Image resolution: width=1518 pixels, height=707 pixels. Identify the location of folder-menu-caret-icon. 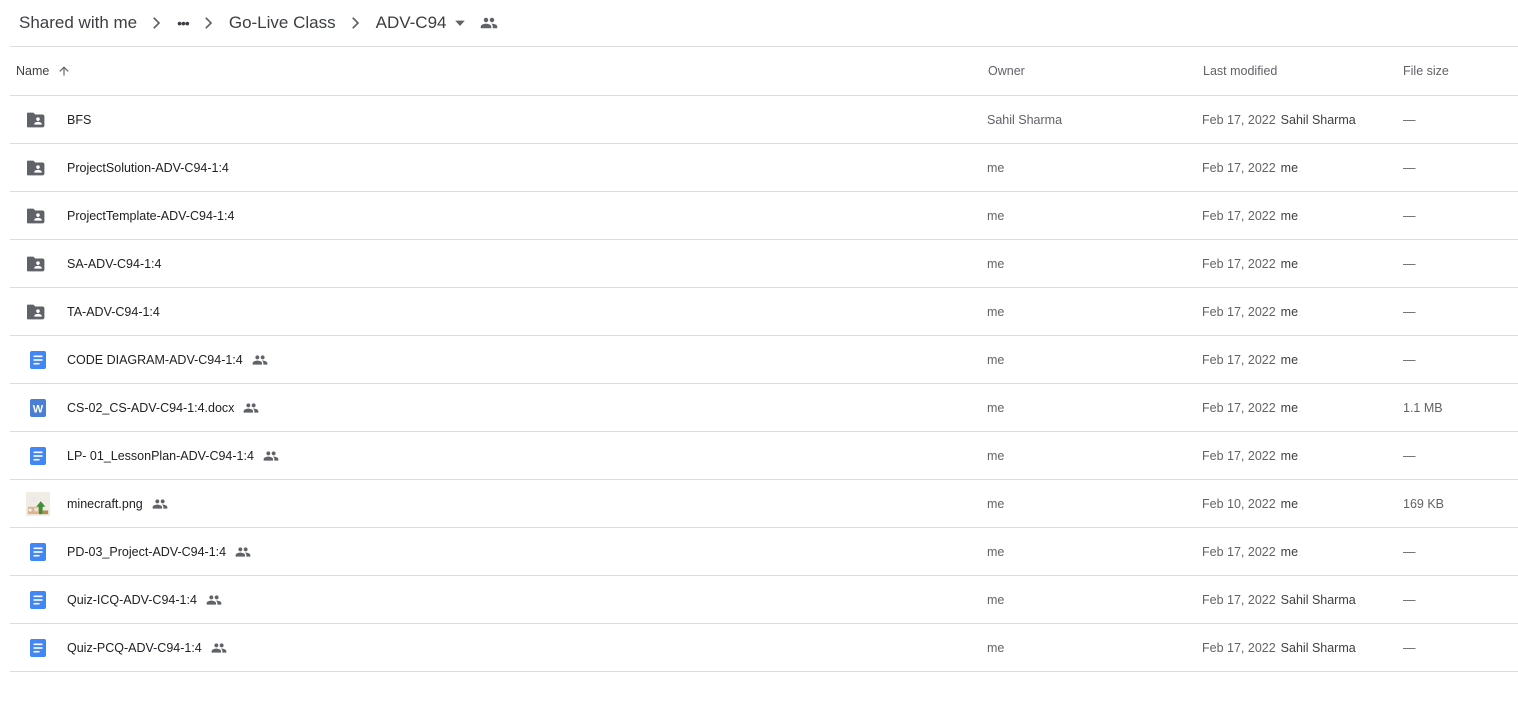
(460, 23).